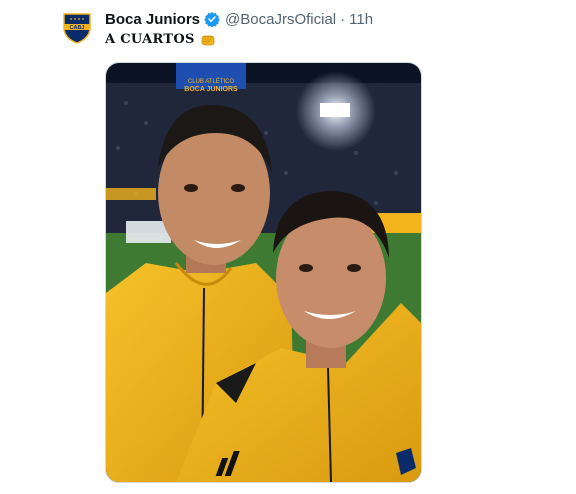 This screenshot has width=576, height=494. I want to click on tweet-text: A CUARTOS, so click(160, 39).